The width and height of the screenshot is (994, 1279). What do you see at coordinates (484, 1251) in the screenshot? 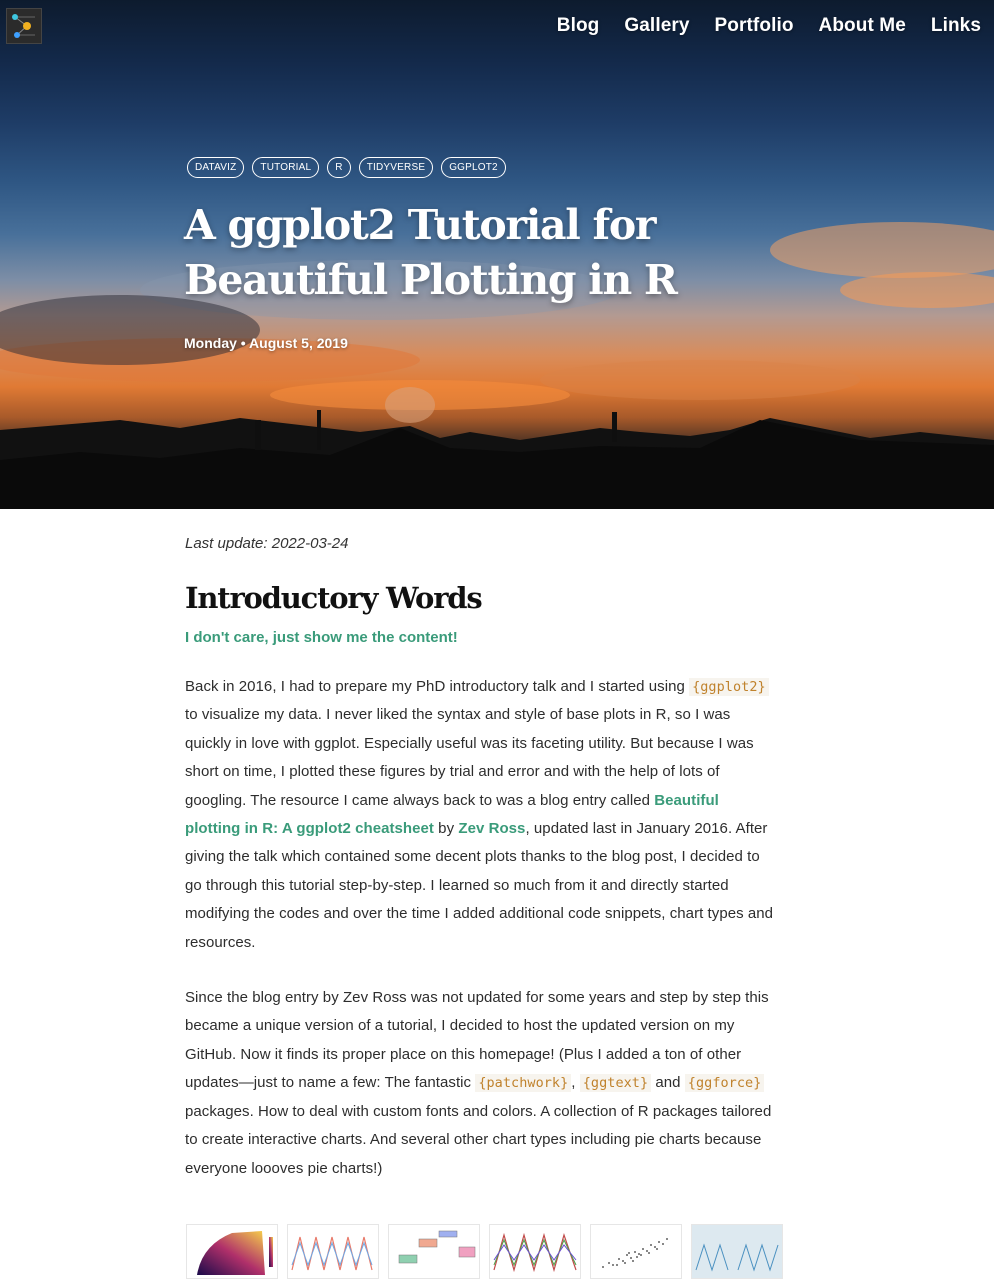
I see `thumbnail-strip` at bounding box center [484, 1251].